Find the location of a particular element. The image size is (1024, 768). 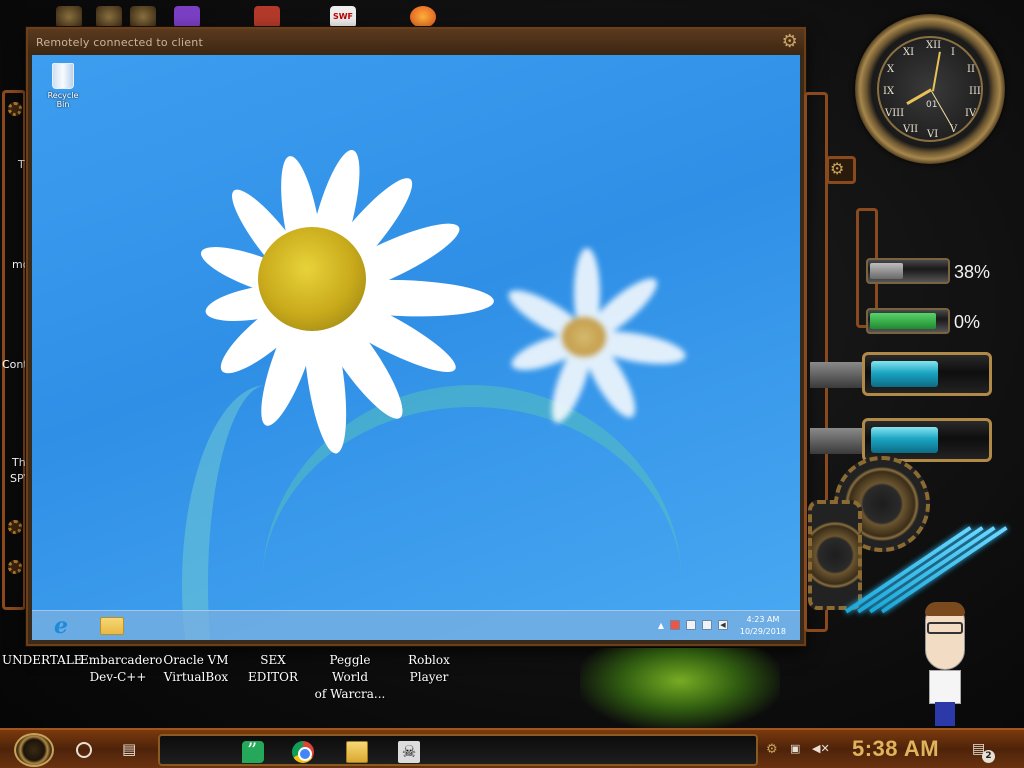

disk-tube-2-fill is located at coordinates (904, 440).